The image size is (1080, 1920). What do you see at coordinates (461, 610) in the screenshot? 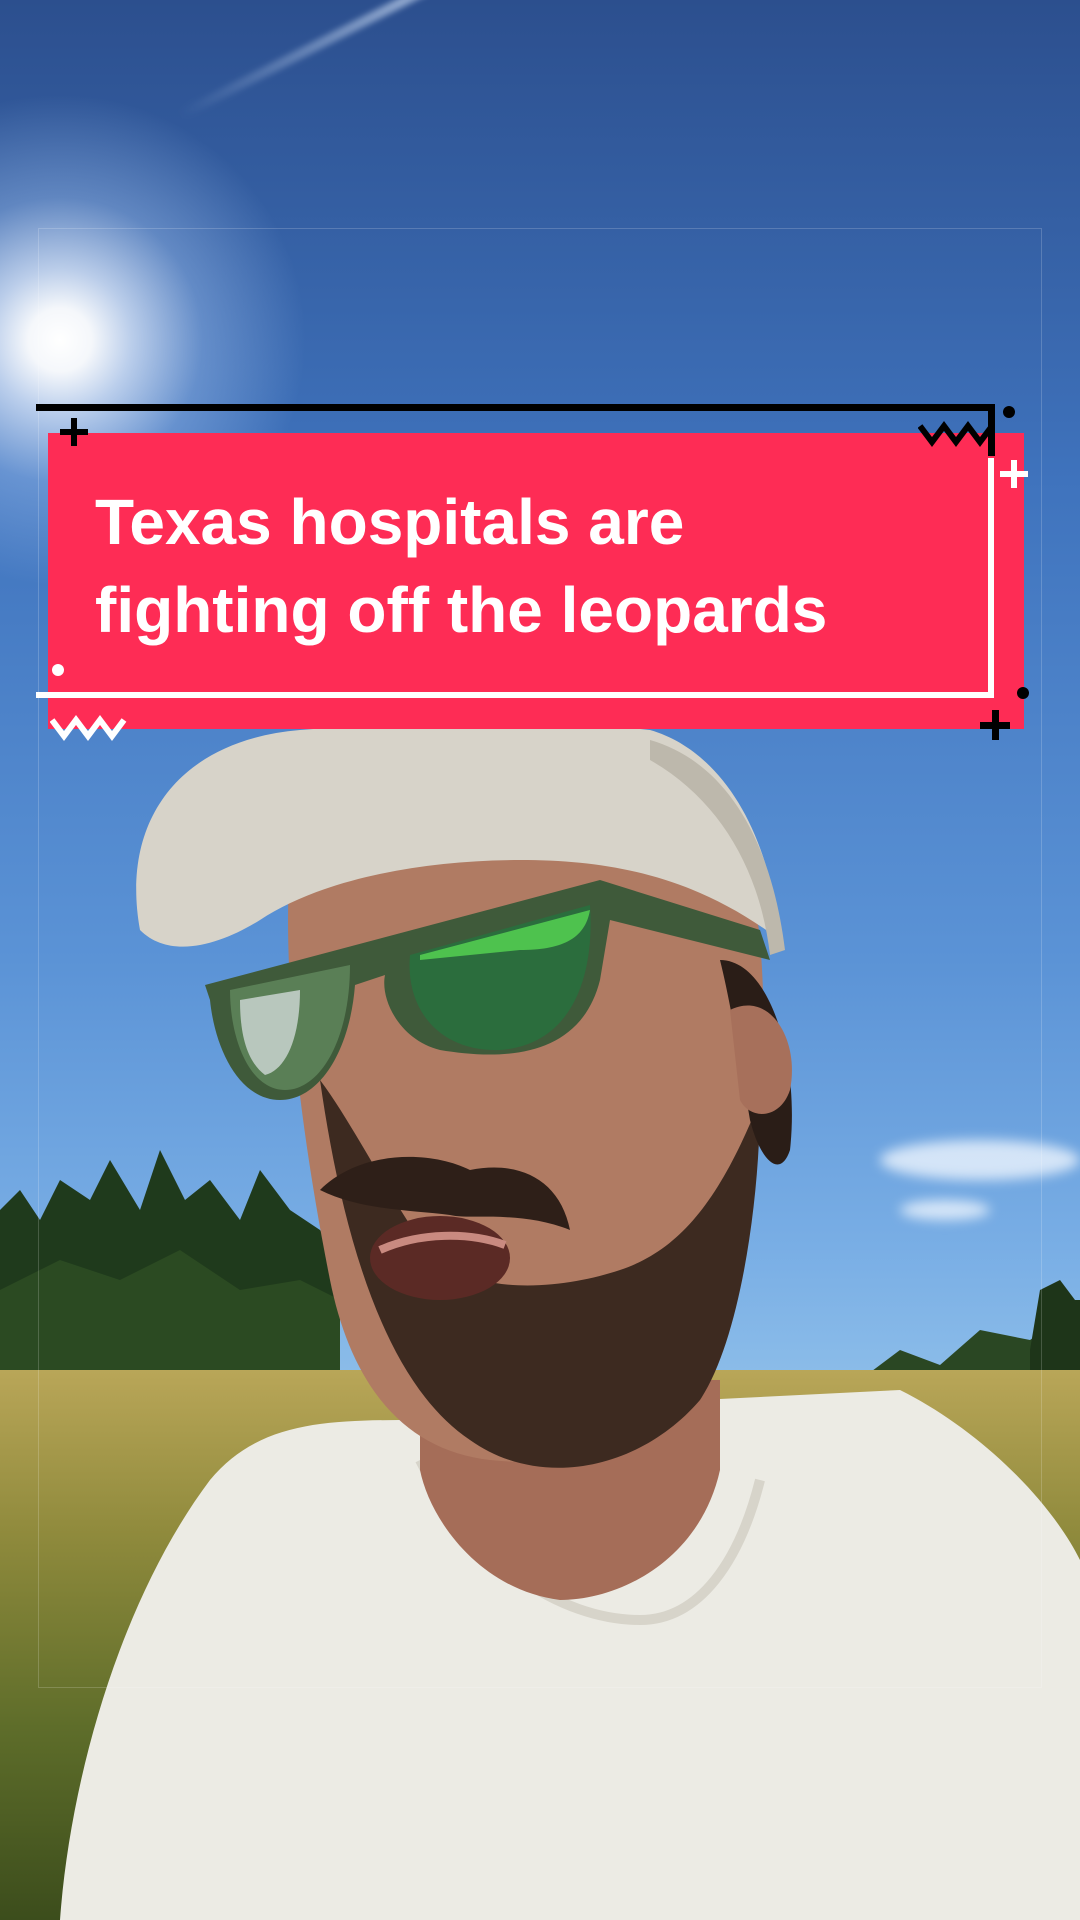
I see `caption-line-2: fighting off the leopards` at bounding box center [461, 610].